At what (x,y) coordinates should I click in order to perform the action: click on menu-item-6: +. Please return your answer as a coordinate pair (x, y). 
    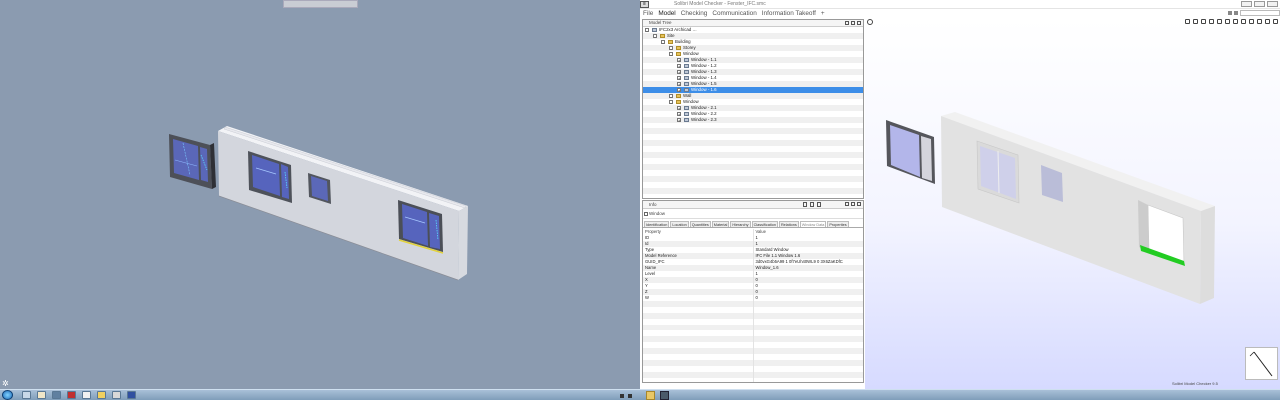
    Looking at the image, I should click on (823, 13).